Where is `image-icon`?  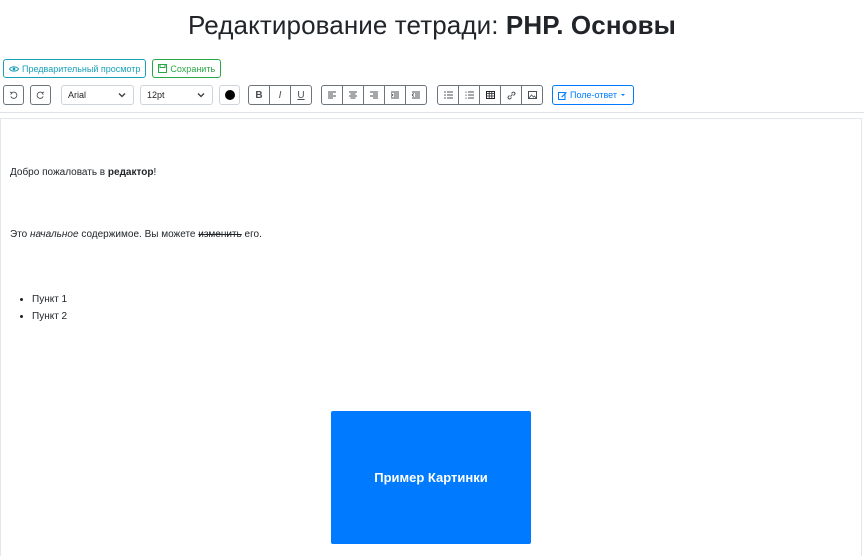 image-icon is located at coordinates (532, 95).